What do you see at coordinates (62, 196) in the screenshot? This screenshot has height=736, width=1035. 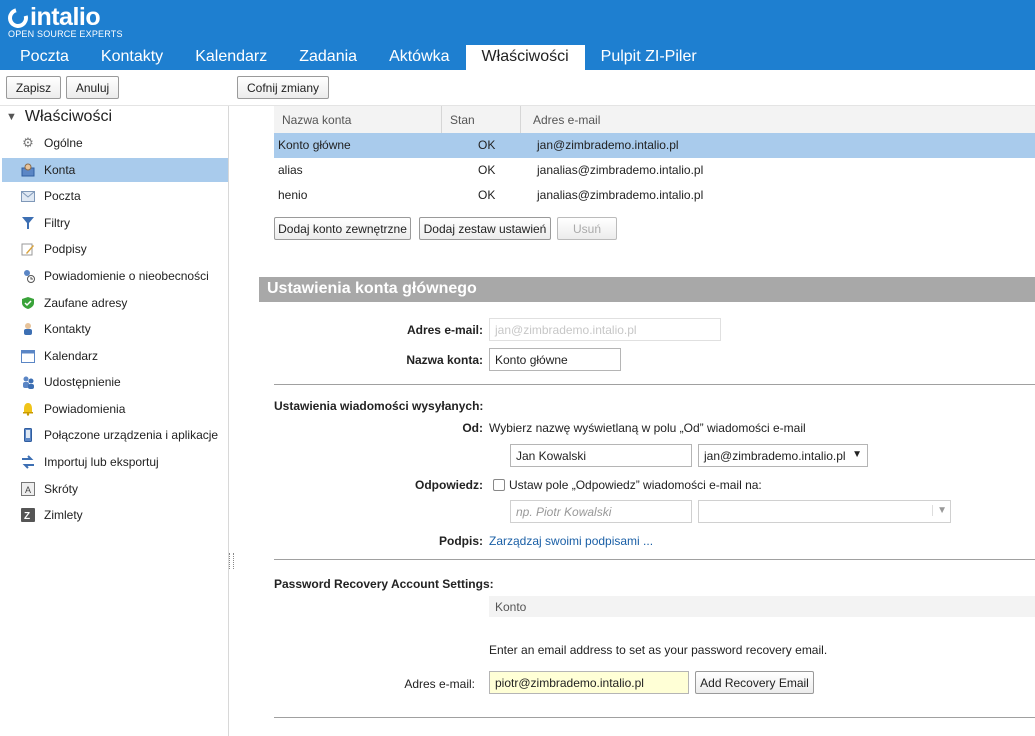 I see `sidebar-item-label: Poczta` at bounding box center [62, 196].